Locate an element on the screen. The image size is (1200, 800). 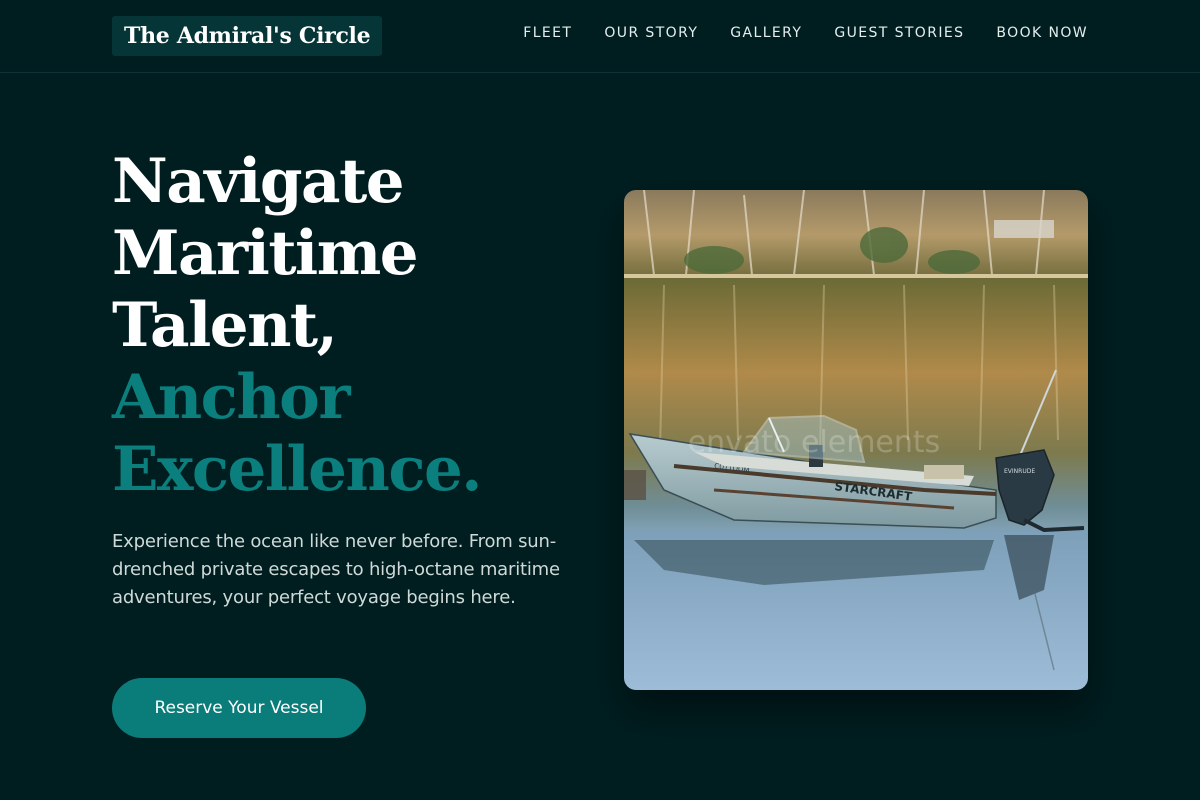
hero-title-line: Talent, is located at coordinates (225, 325).